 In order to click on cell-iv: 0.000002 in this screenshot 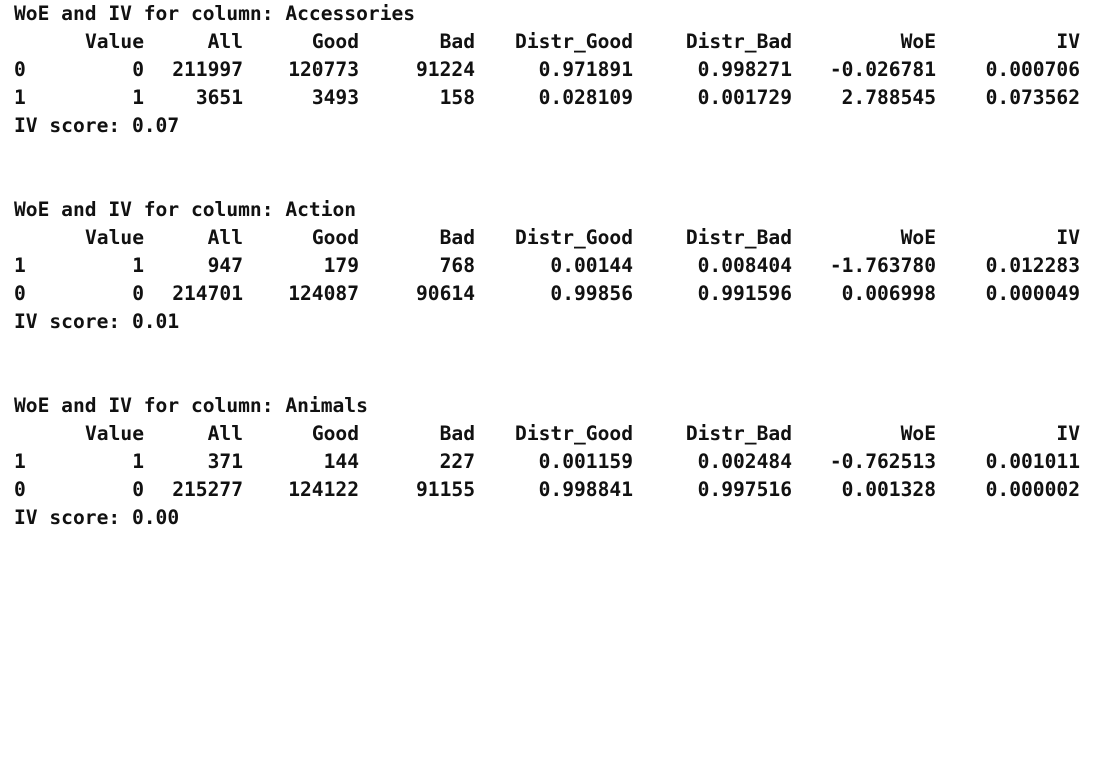, I will do `click(1032, 489)`.